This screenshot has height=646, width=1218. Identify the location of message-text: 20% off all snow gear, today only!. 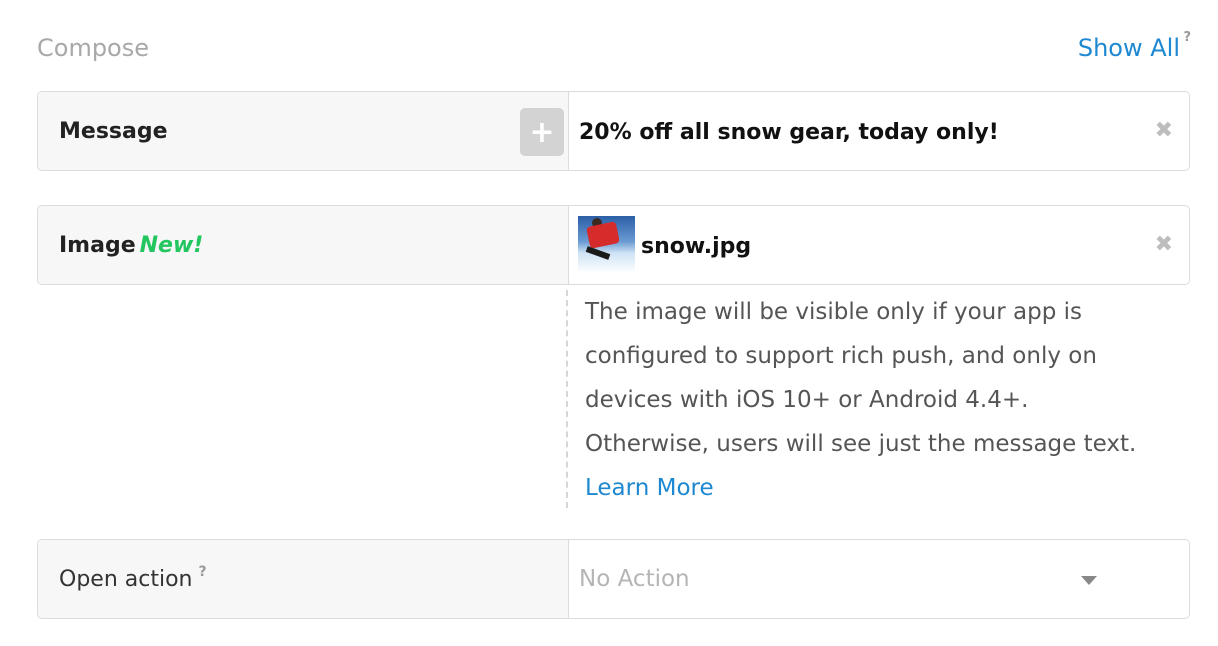
(789, 132).